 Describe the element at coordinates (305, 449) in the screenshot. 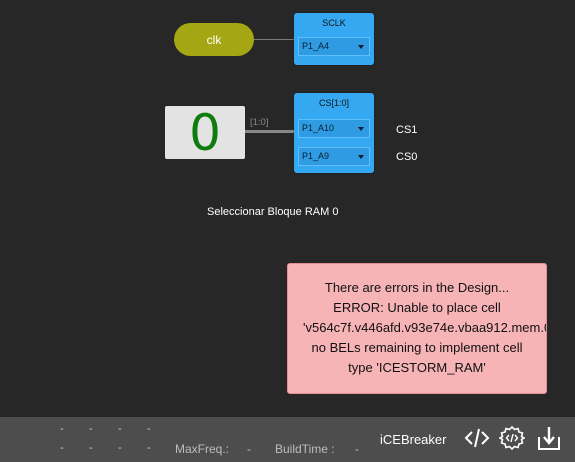

I see `buildtime-label: BuildTime :` at that location.